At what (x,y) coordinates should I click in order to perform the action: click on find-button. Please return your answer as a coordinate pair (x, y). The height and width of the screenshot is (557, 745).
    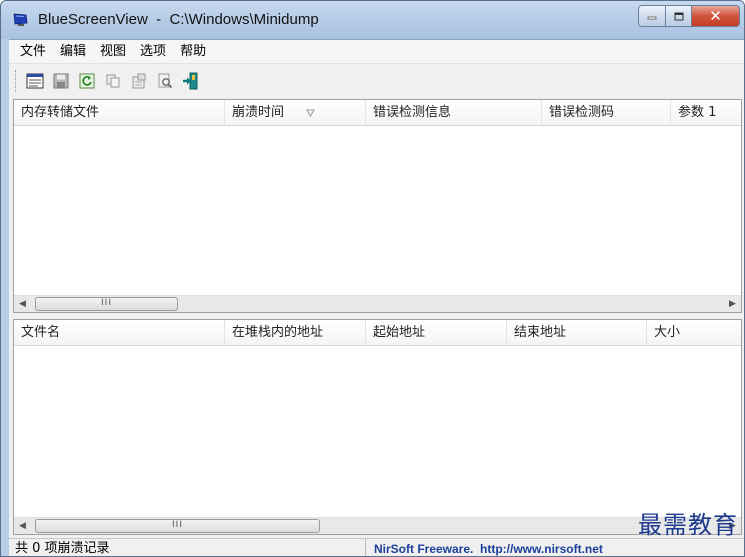
    Looking at the image, I should click on (165, 81).